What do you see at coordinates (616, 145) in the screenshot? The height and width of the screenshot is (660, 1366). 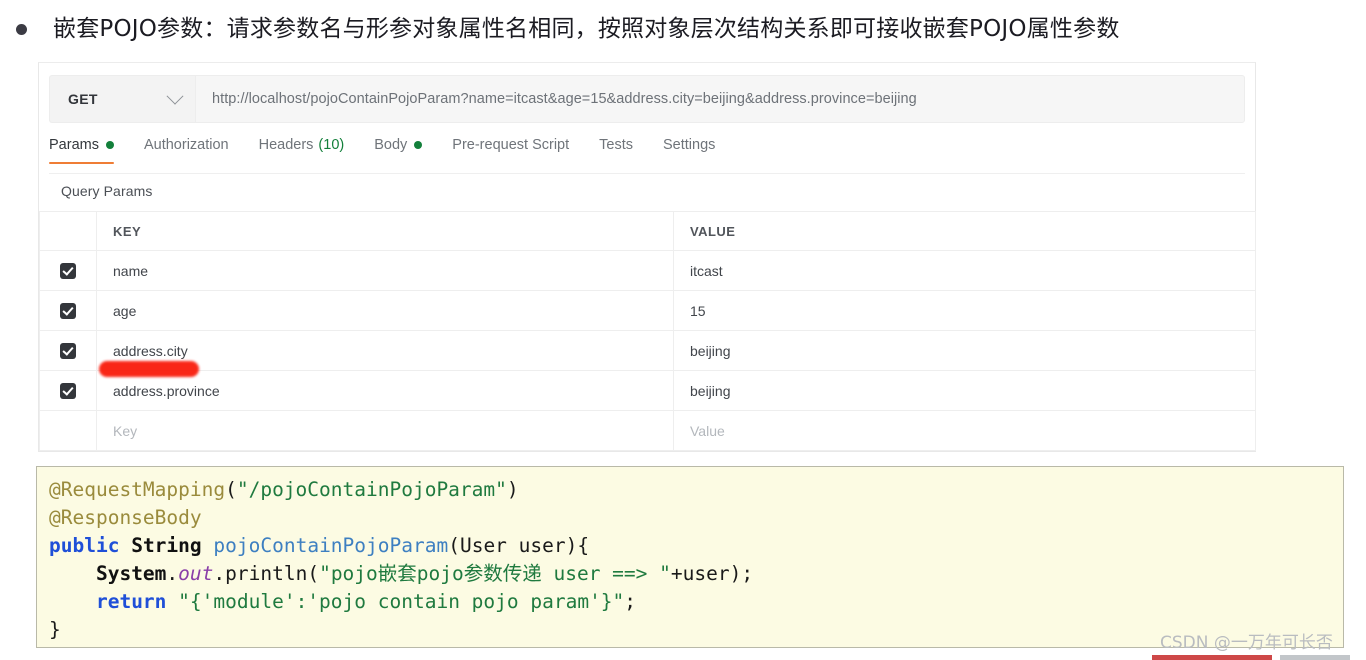 I see `tab-tests-label: Tests` at bounding box center [616, 145].